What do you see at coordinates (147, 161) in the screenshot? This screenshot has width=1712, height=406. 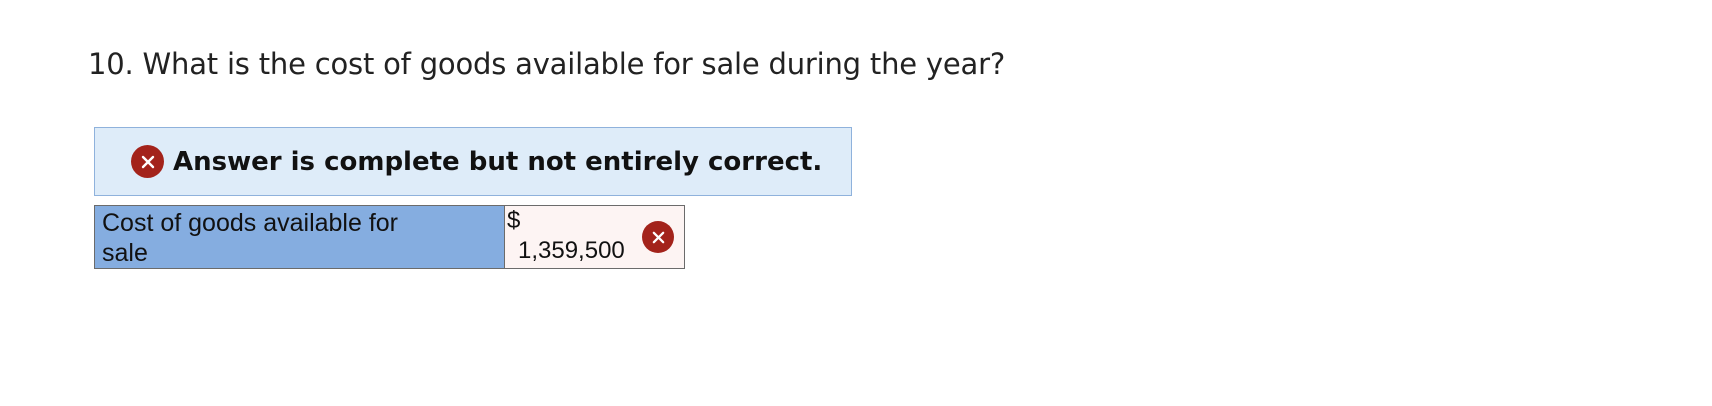 I see `x-circle-icon` at bounding box center [147, 161].